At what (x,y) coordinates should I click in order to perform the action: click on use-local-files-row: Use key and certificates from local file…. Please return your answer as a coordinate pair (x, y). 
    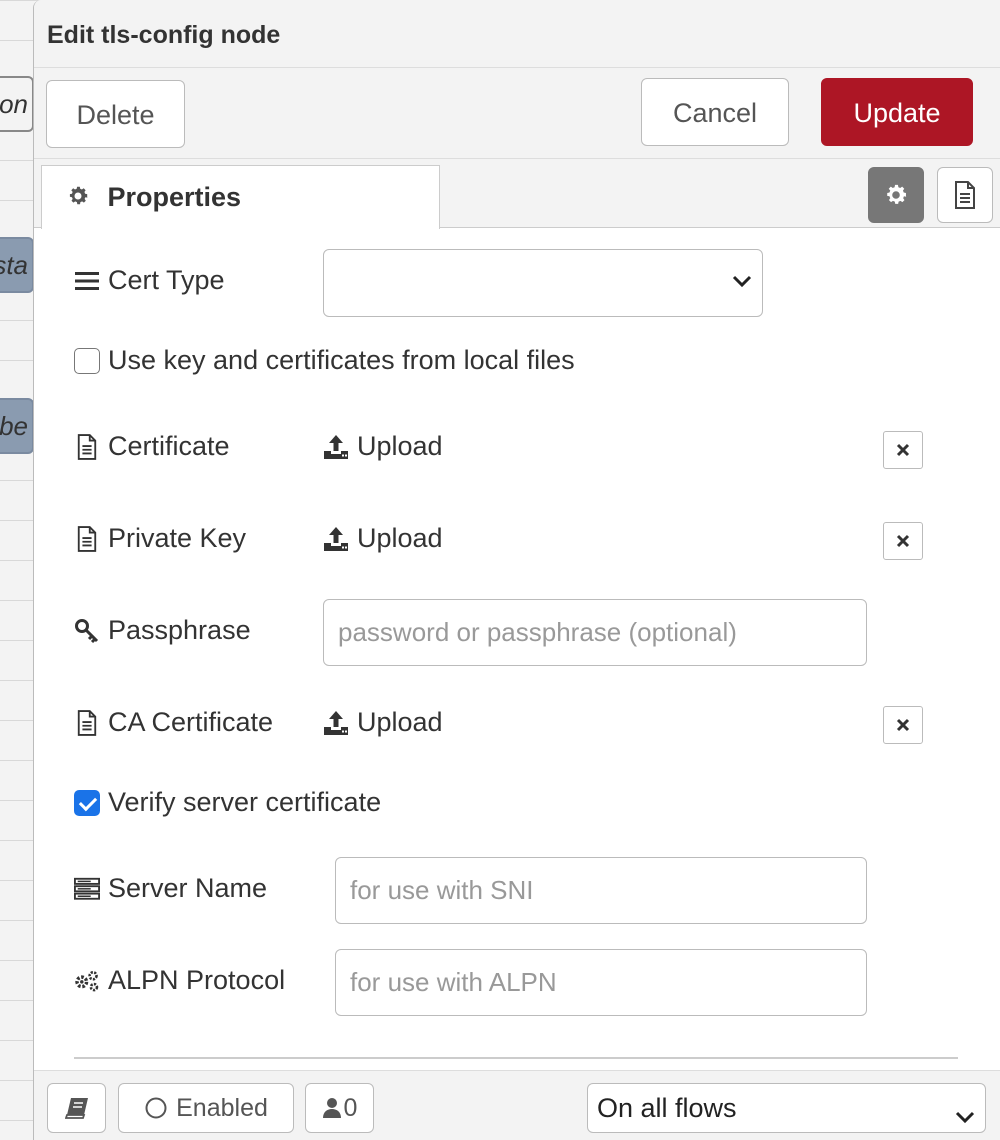
    Looking at the image, I should click on (324, 360).